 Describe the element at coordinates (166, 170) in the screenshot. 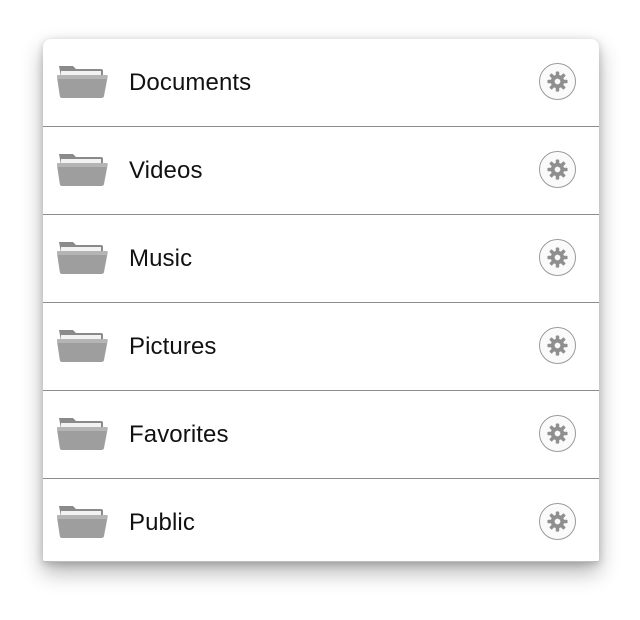

I see `folder-label: Videos` at that location.